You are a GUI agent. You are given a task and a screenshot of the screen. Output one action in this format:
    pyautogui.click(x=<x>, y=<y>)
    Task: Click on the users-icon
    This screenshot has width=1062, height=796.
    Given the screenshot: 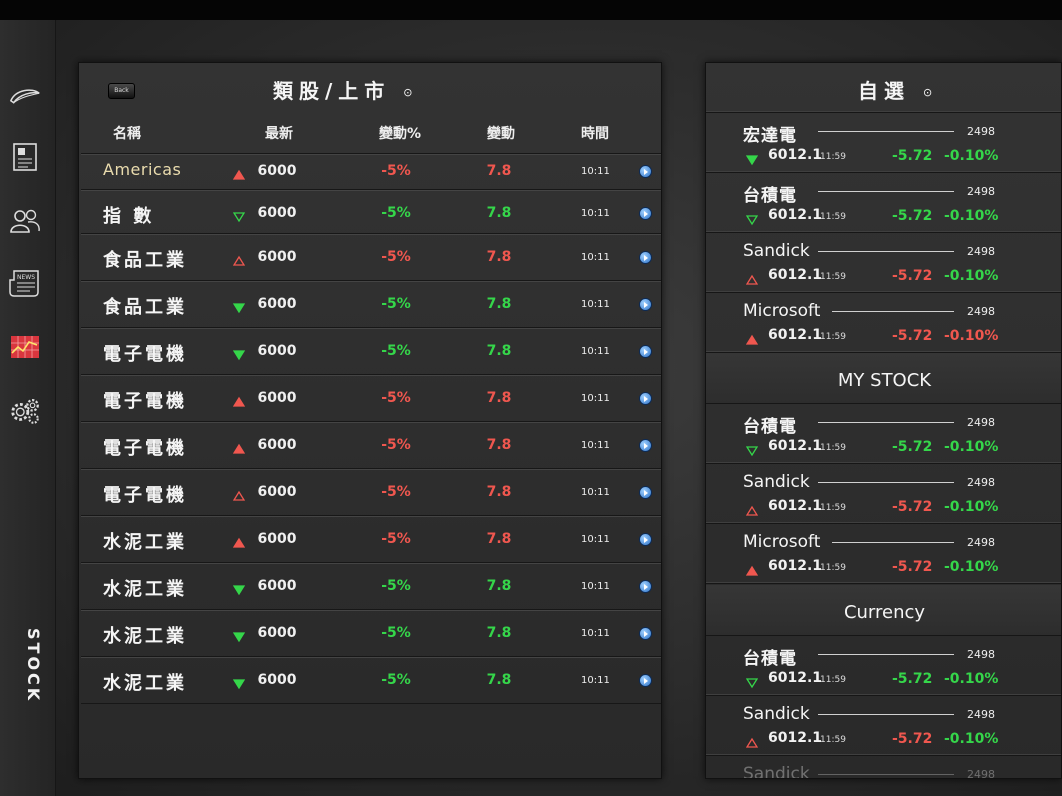 What is the action you would take?
    pyautogui.click(x=25, y=221)
    